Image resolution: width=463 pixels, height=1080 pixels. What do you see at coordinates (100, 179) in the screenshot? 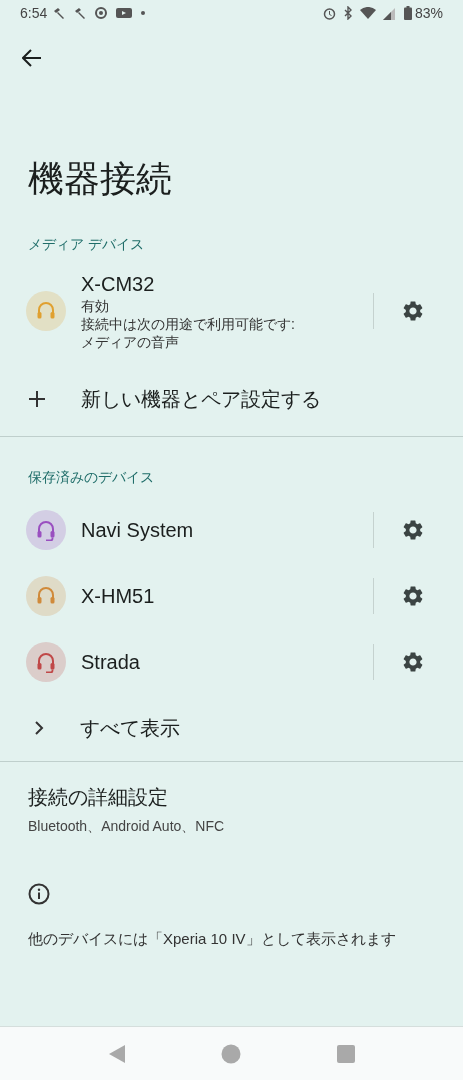
I see `page-title: 機器接続` at bounding box center [100, 179].